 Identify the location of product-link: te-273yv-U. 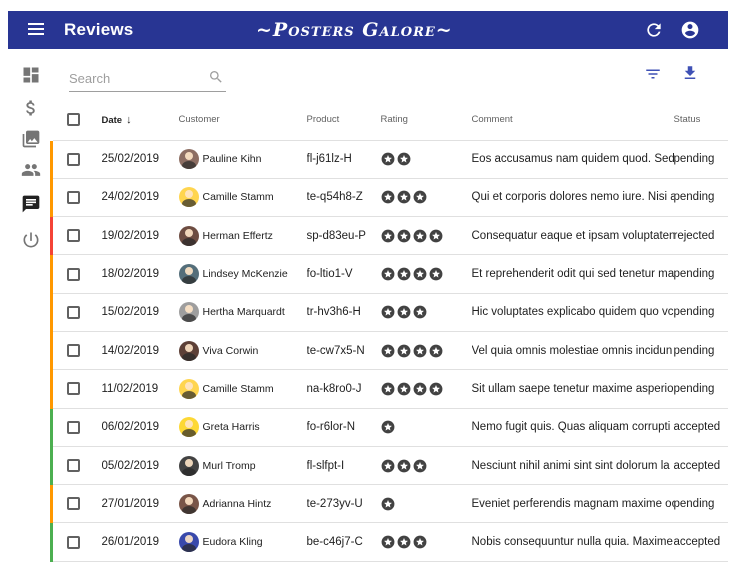
(344, 504).